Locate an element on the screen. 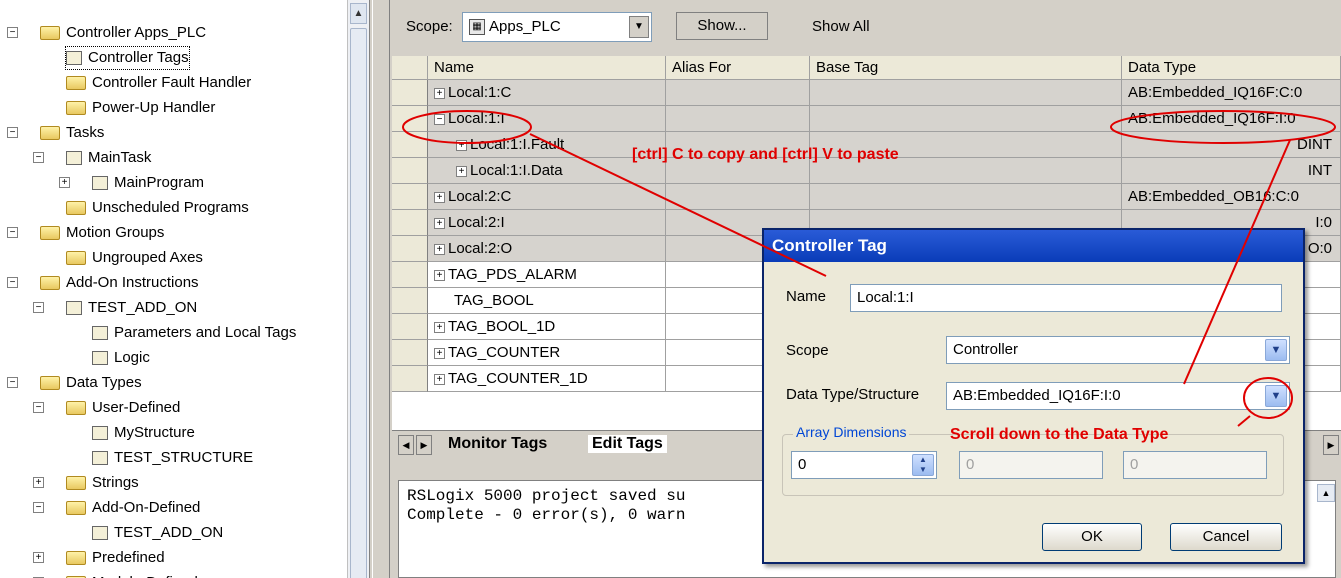 Image resolution: width=1341 pixels, height=578 pixels. scroll-arrow-line is located at coordinates (1244, 421).